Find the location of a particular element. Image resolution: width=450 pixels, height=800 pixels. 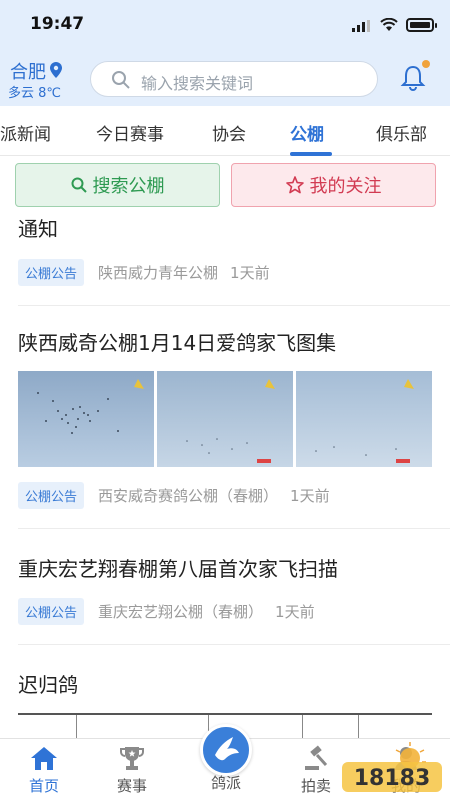

notification-dot is located at coordinates (426, 64).